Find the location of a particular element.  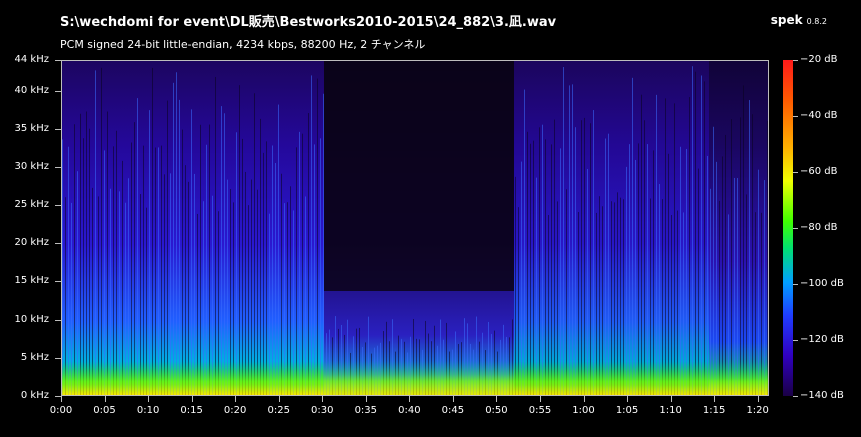

level-tick-label: −60 dB is located at coordinates (819, 171).